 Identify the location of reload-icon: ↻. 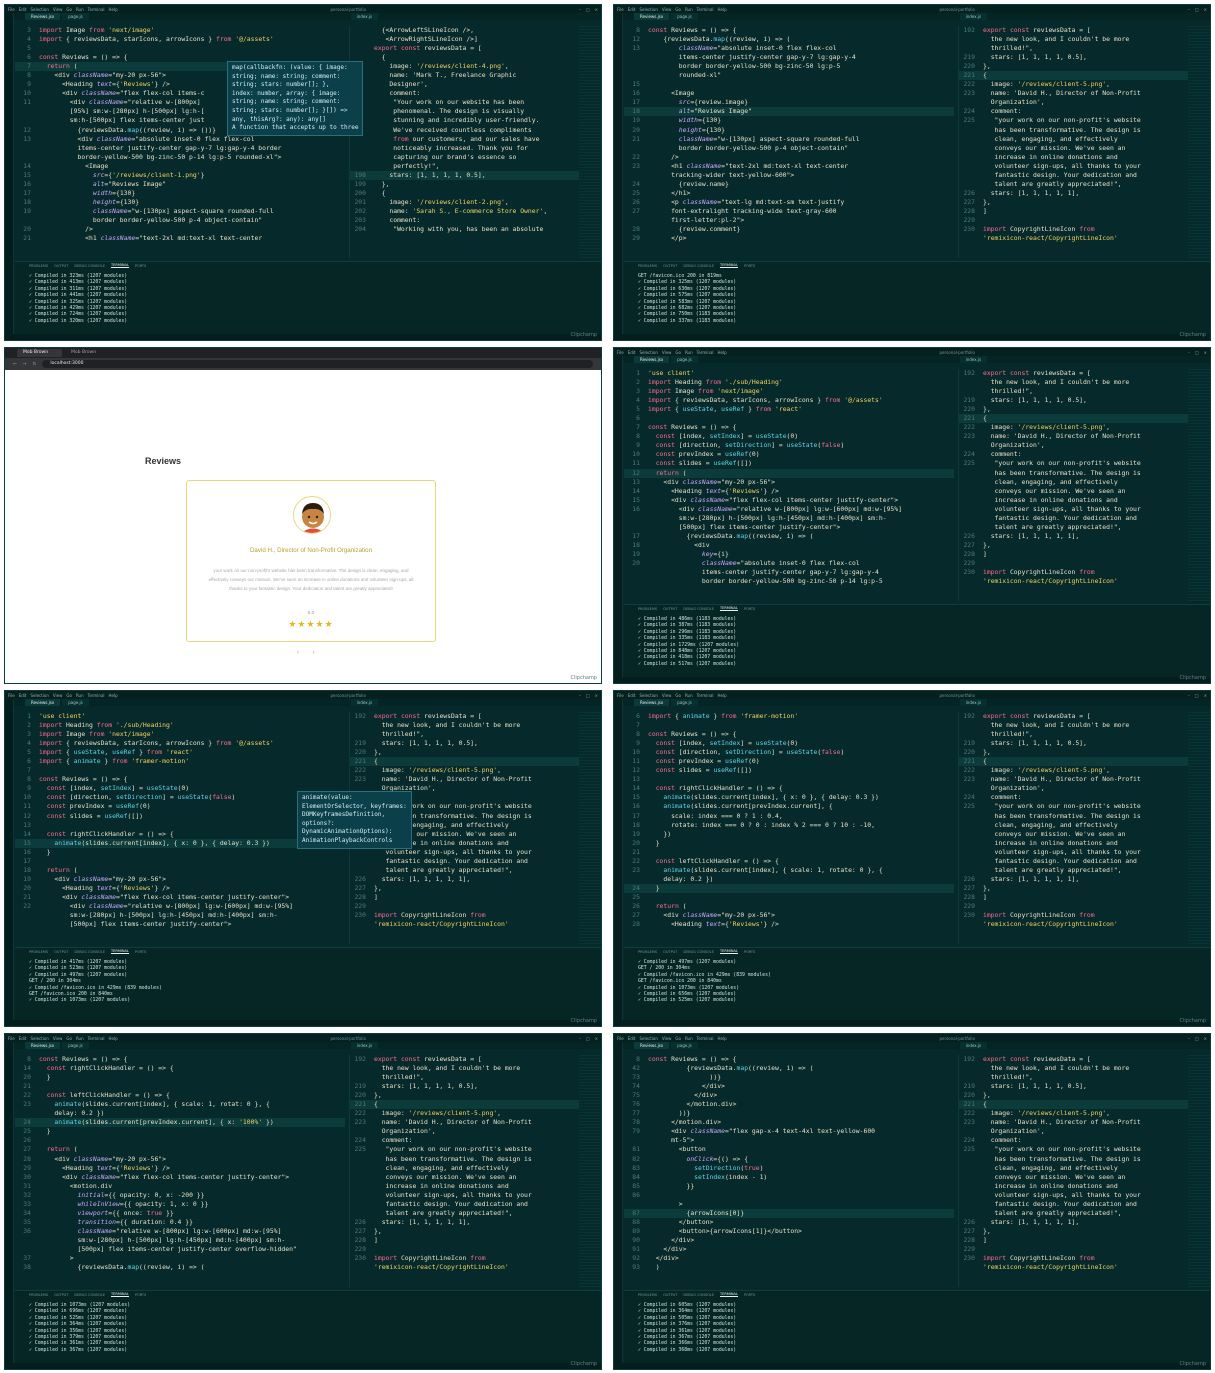
(35, 364).